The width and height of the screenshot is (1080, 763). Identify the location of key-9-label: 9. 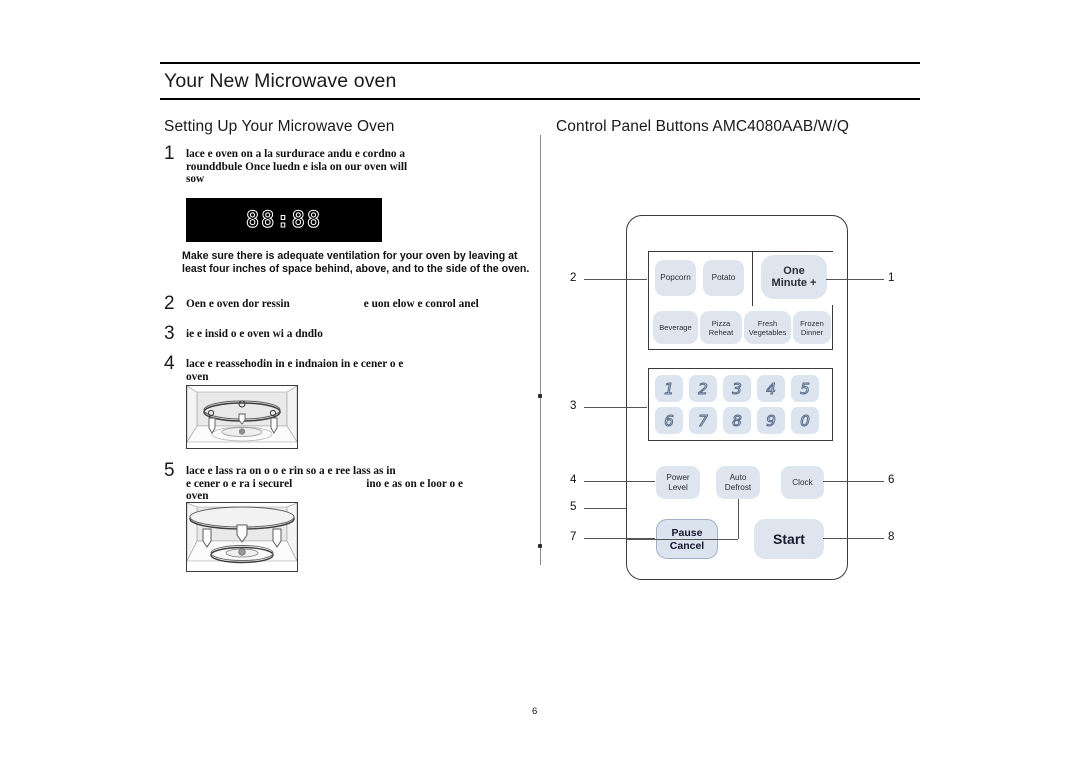
(771, 420).